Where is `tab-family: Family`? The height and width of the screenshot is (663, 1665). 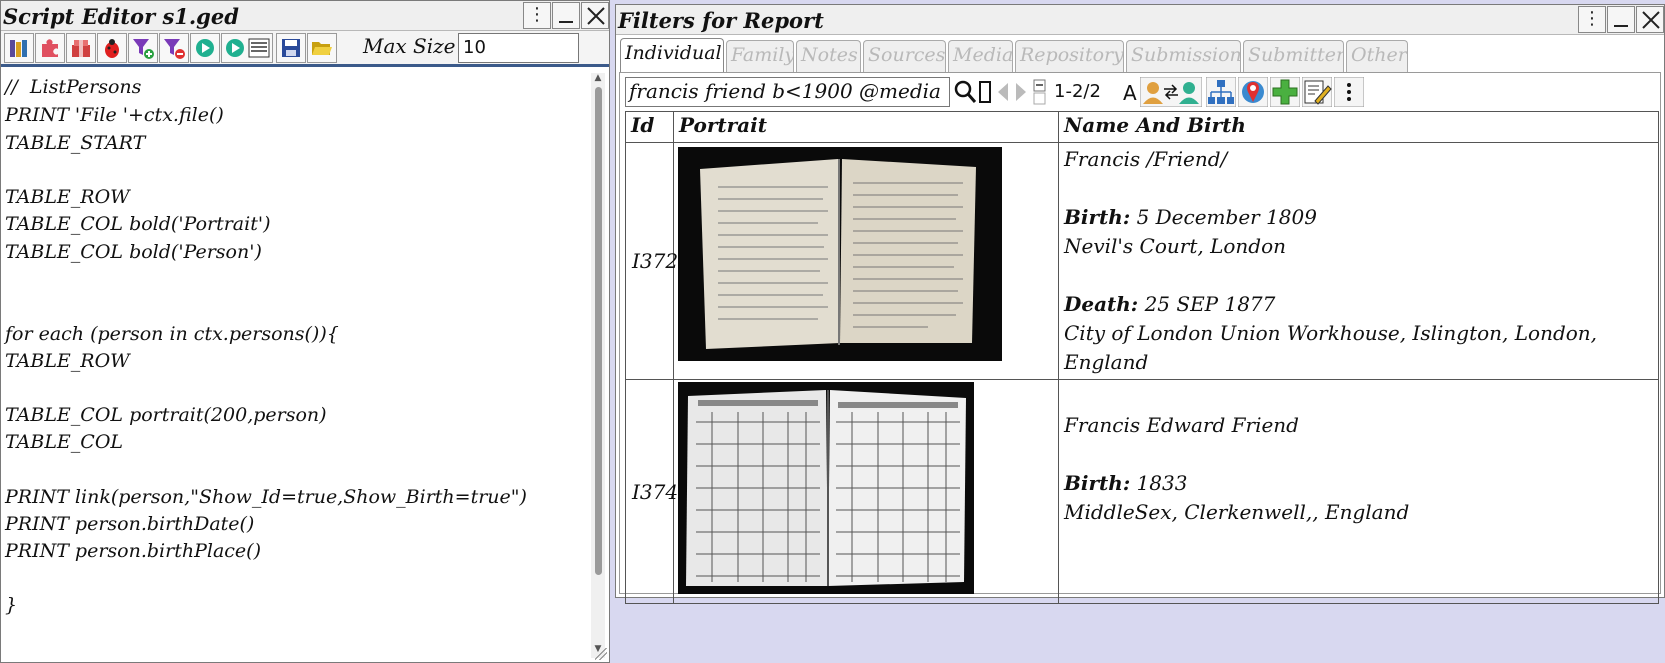 tab-family: Family is located at coordinates (760, 56).